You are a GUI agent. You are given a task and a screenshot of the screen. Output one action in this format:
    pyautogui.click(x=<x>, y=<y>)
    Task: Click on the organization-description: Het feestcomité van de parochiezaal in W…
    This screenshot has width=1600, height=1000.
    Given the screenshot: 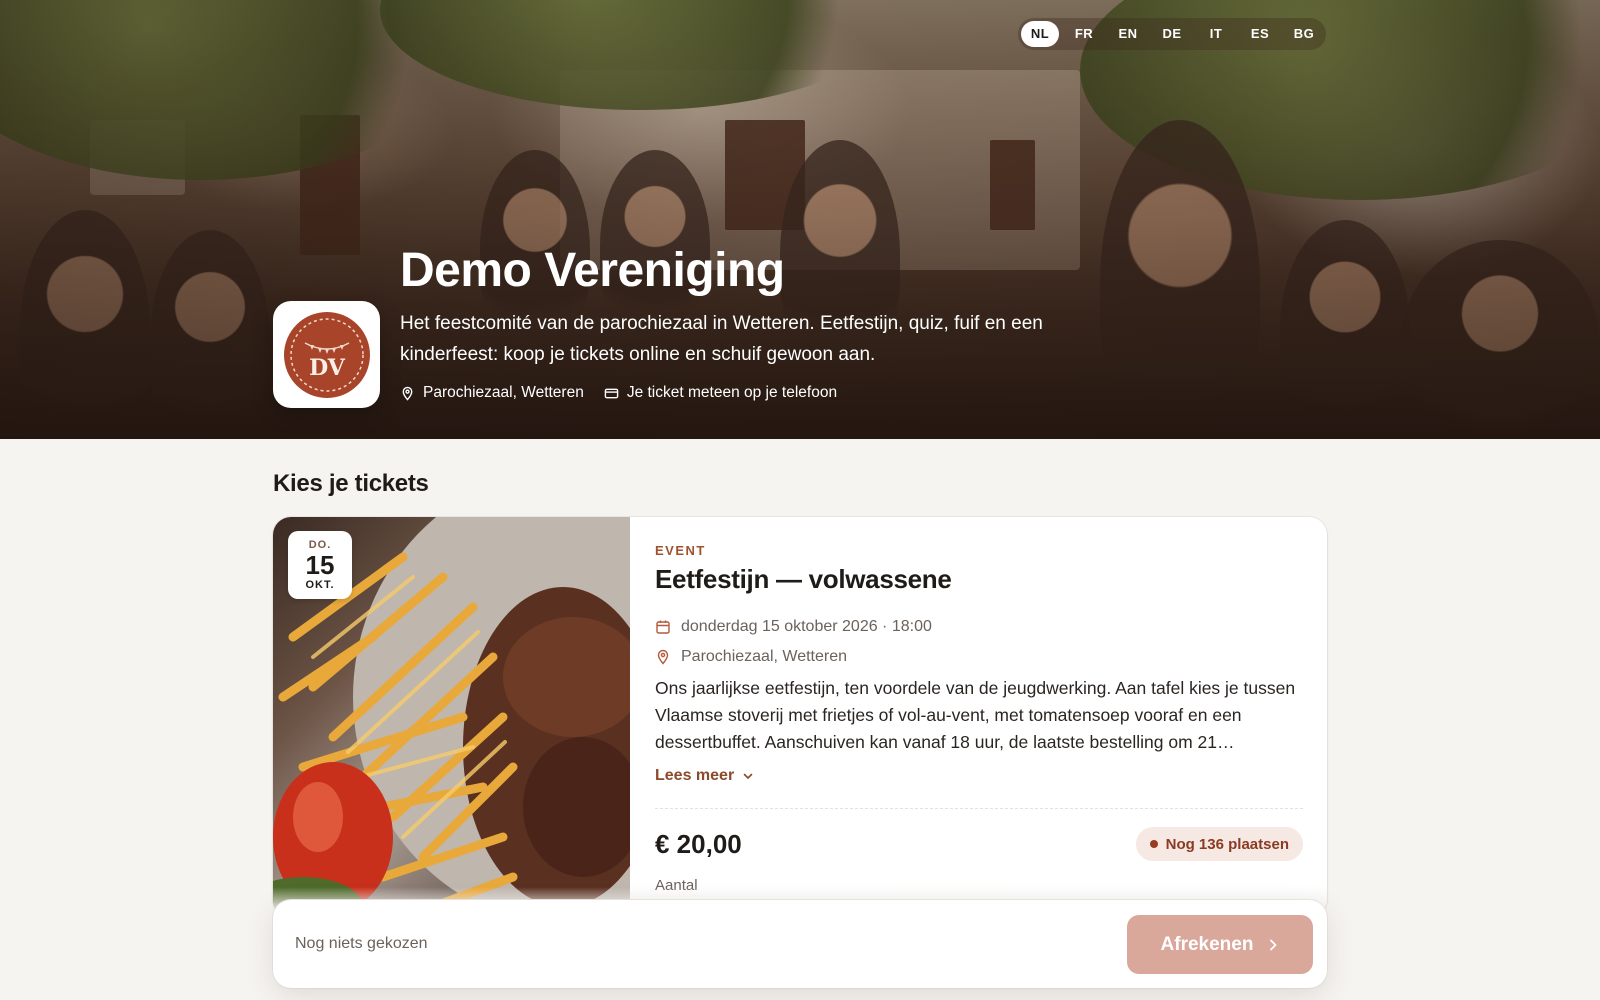 What is the action you would take?
    pyautogui.click(x=721, y=339)
    